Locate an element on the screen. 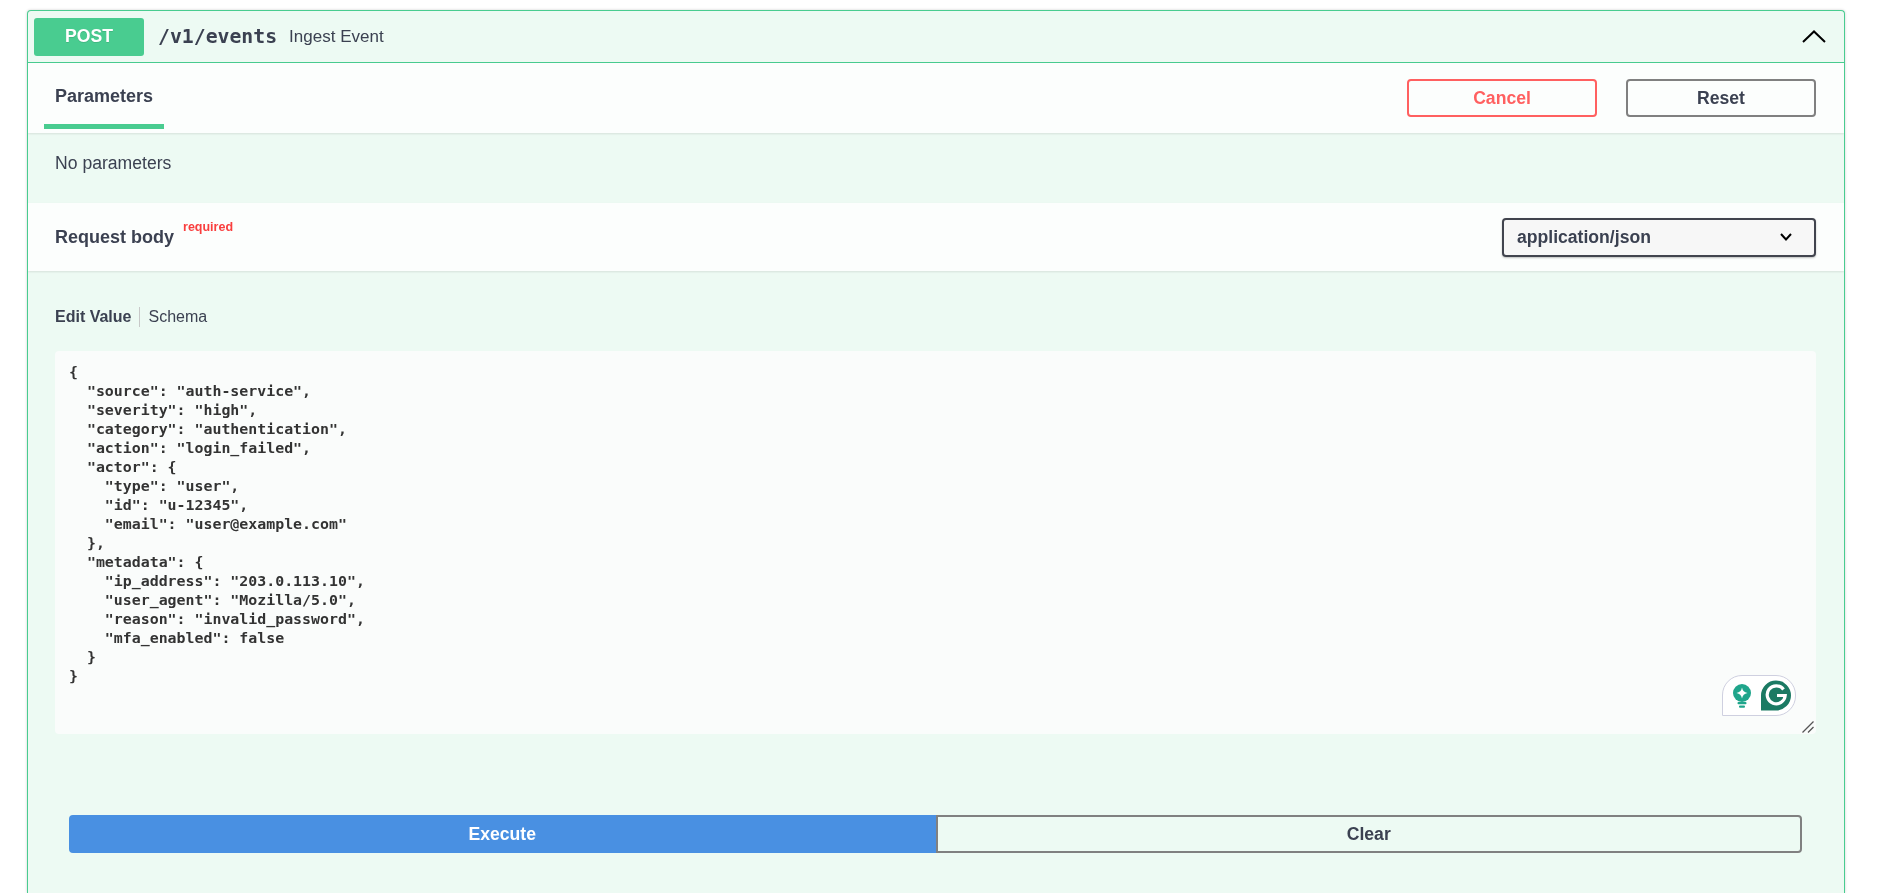 The height and width of the screenshot is (893, 1877). resize-handle-icon is located at coordinates (1808, 727).